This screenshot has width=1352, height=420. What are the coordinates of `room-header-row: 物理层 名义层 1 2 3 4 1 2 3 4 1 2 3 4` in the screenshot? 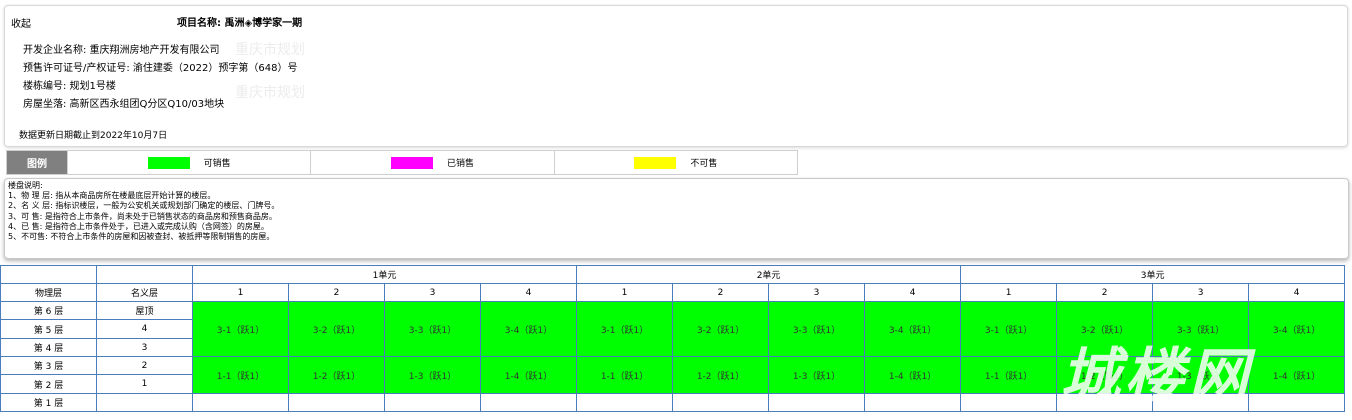 It's located at (673, 292).